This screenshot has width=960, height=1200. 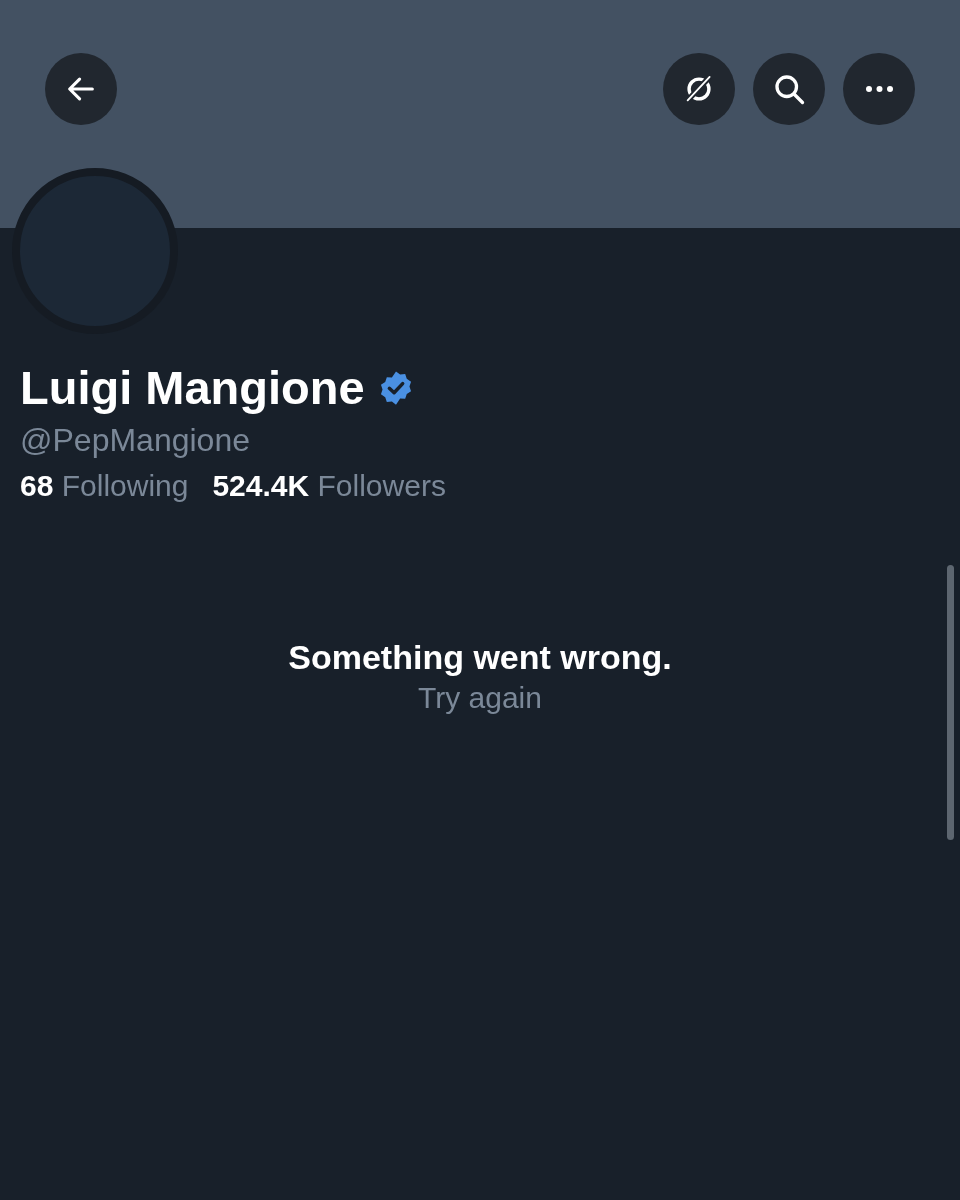 I want to click on follow-count-link: 524.4K Followers, so click(x=329, y=486).